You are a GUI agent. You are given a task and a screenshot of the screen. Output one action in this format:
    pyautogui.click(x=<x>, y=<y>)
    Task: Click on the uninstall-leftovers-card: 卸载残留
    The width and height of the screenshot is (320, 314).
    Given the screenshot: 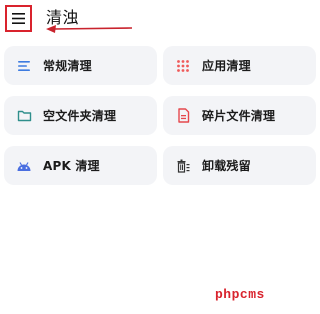 What is the action you would take?
    pyautogui.click(x=239, y=165)
    